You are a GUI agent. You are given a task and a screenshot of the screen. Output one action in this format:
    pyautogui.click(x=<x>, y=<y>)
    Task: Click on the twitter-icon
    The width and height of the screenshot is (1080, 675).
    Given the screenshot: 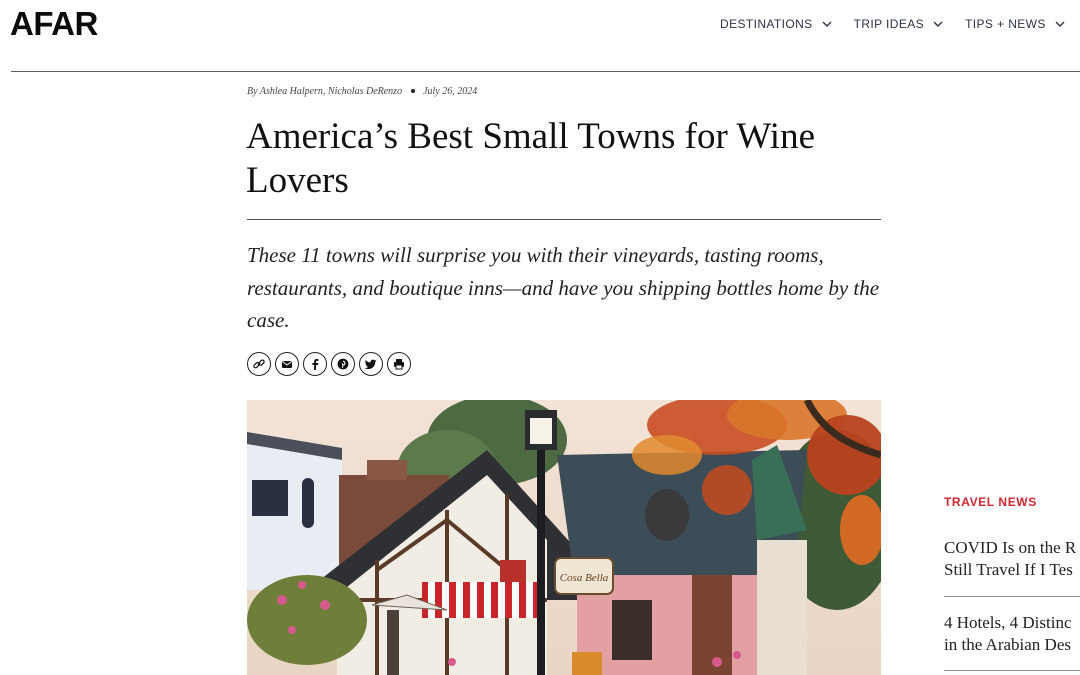 What is the action you would take?
    pyautogui.click(x=370, y=364)
    